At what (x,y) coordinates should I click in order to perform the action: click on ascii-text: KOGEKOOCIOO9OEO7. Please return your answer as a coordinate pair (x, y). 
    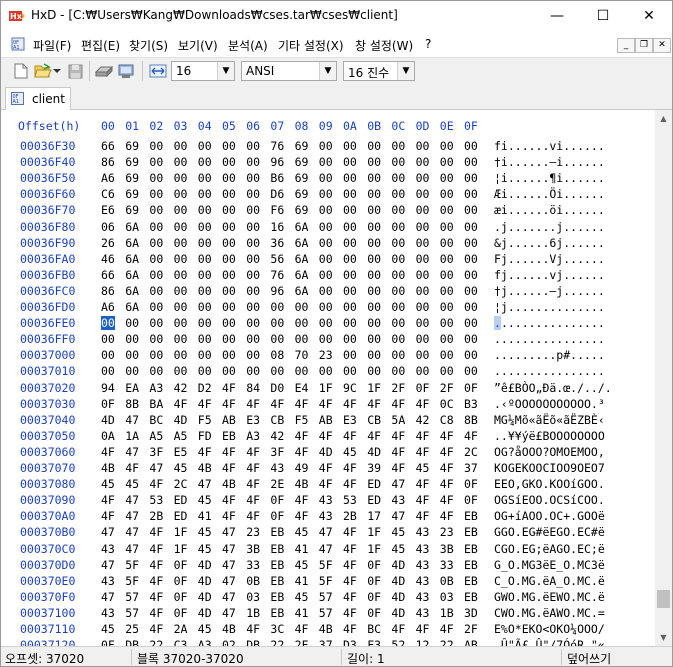
    Looking at the image, I should click on (549, 468).